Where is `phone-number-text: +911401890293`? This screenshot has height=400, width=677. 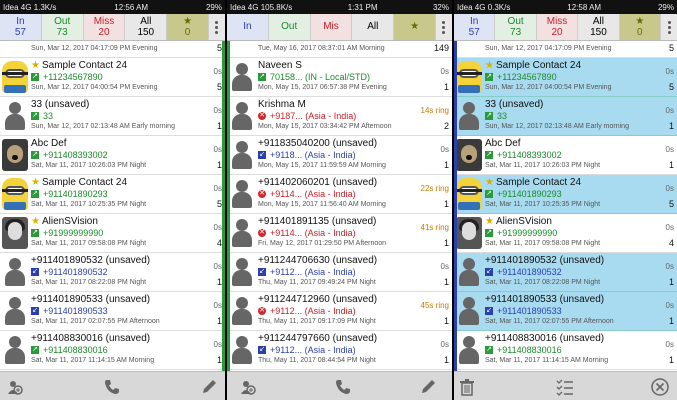 phone-number-text: +911401890293 is located at coordinates (529, 194).